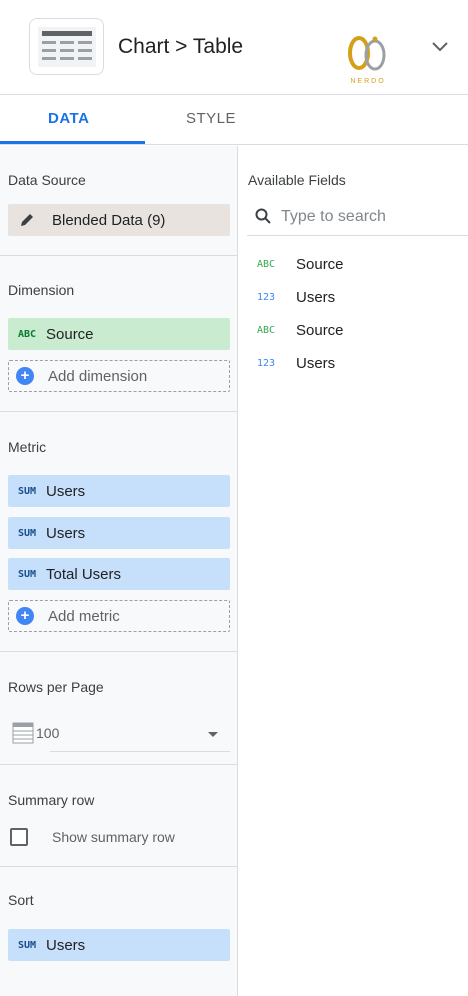 The width and height of the screenshot is (468, 996). I want to click on dropdown-caret-icon, so click(213, 734).